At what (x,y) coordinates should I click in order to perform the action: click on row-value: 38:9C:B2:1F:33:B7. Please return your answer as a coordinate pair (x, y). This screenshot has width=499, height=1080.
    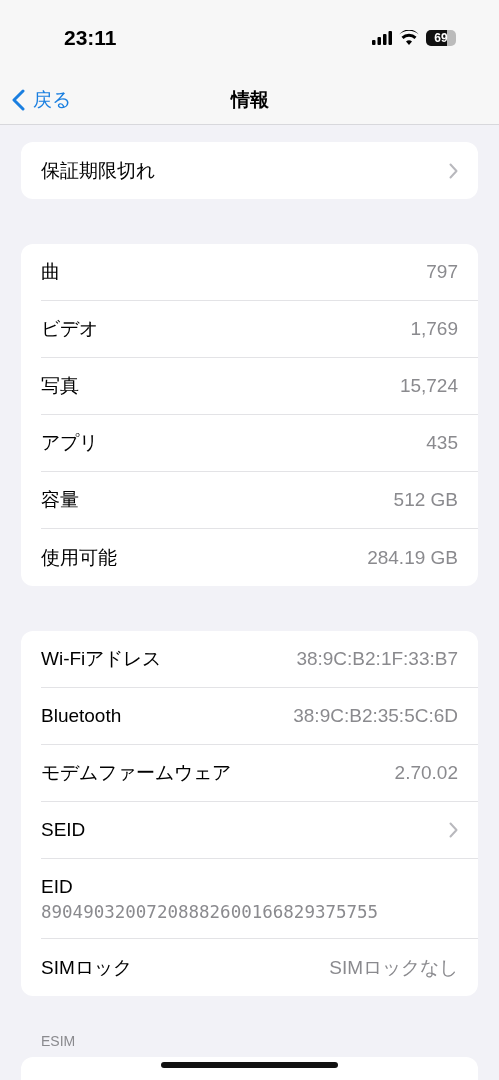
    Looking at the image, I should click on (377, 659).